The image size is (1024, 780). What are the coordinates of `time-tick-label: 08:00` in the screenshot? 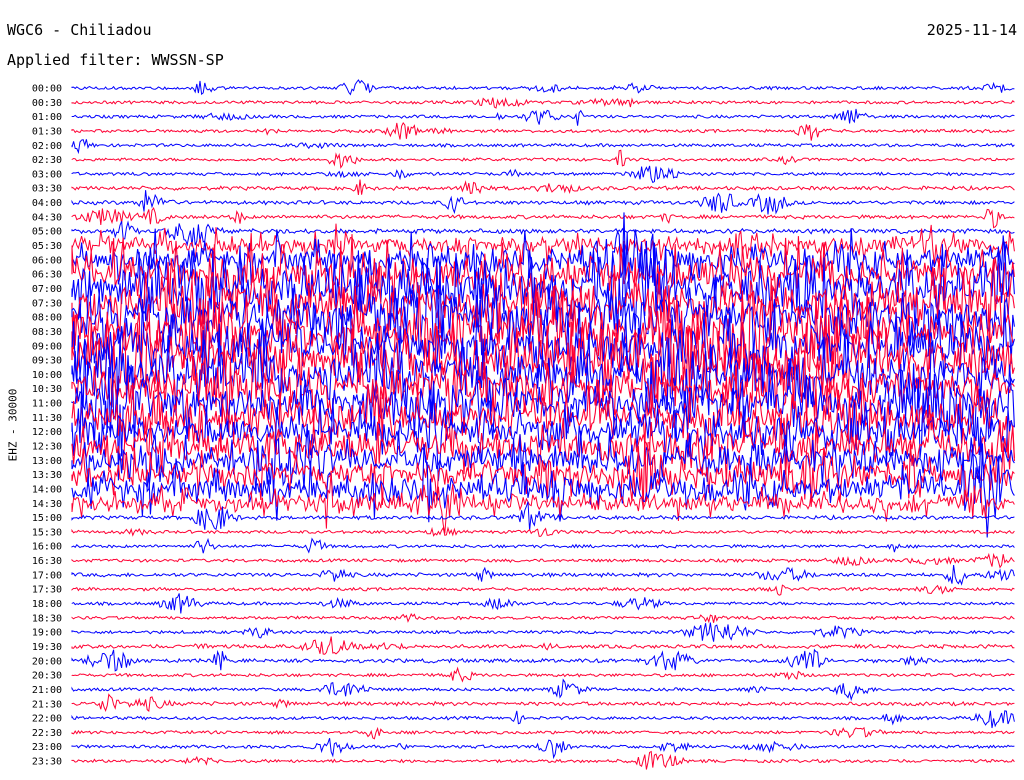 It's located at (47, 318).